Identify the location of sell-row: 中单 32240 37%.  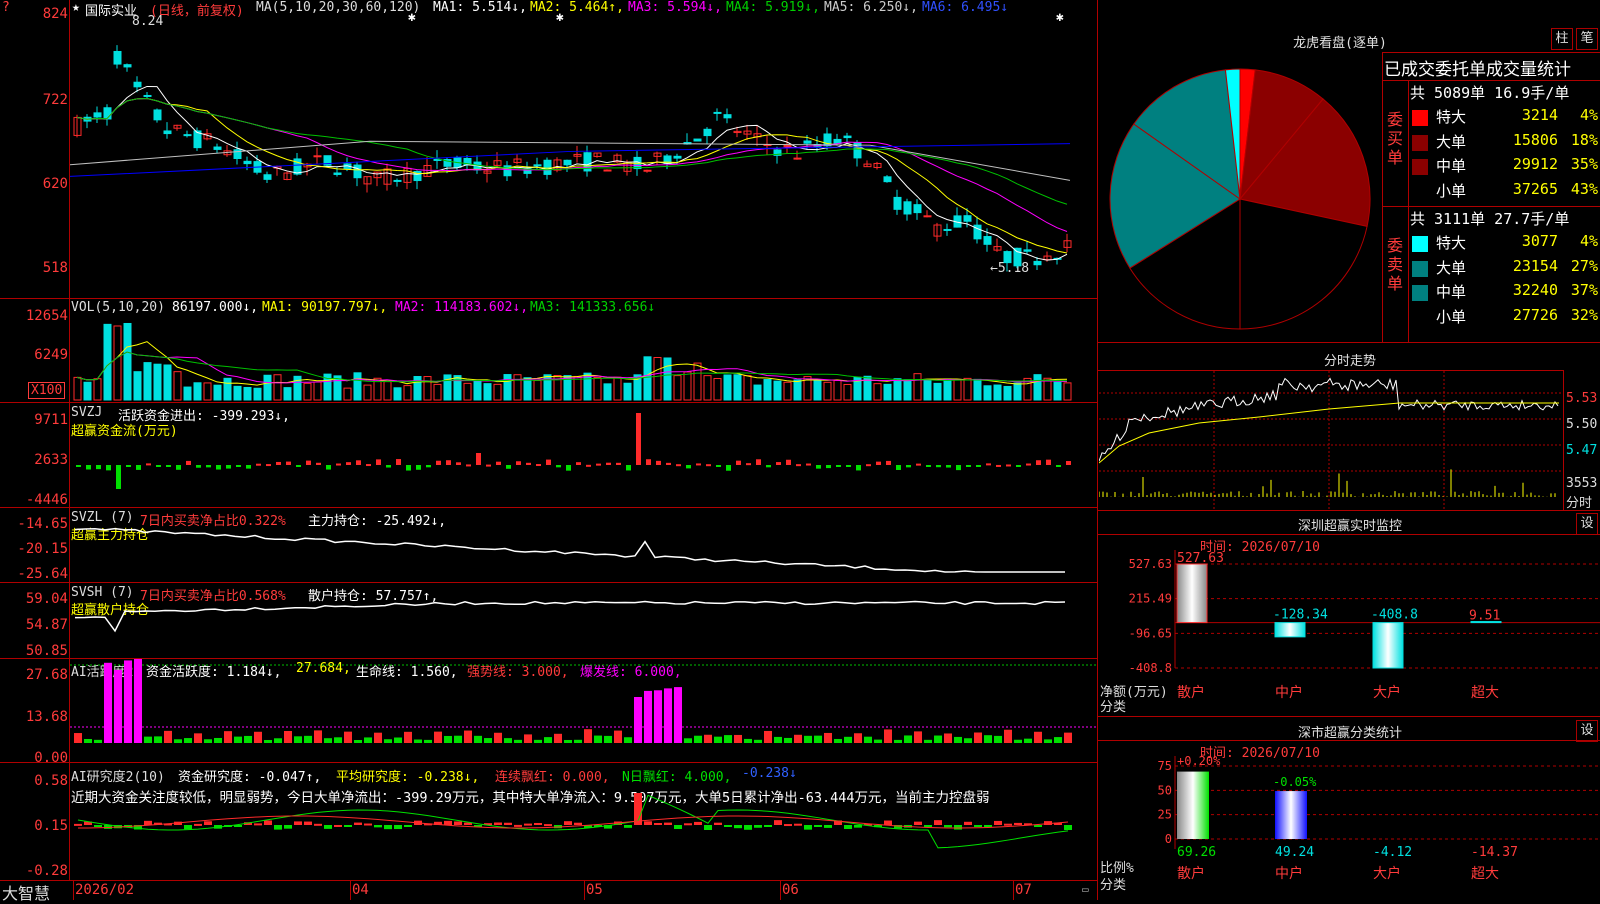
(1505, 291).